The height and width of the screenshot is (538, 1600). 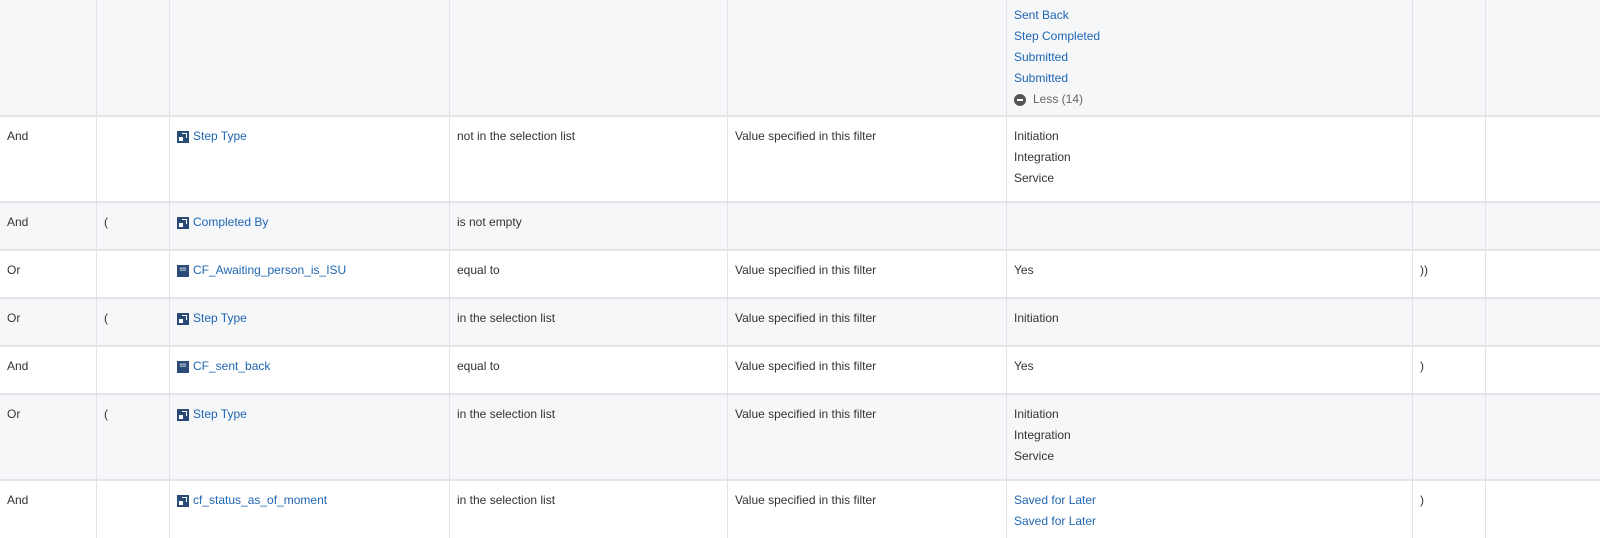 What do you see at coordinates (1213, 36) in the screenshot?
I see `value-link: Step Completed` at bounding box center [1213, 36].